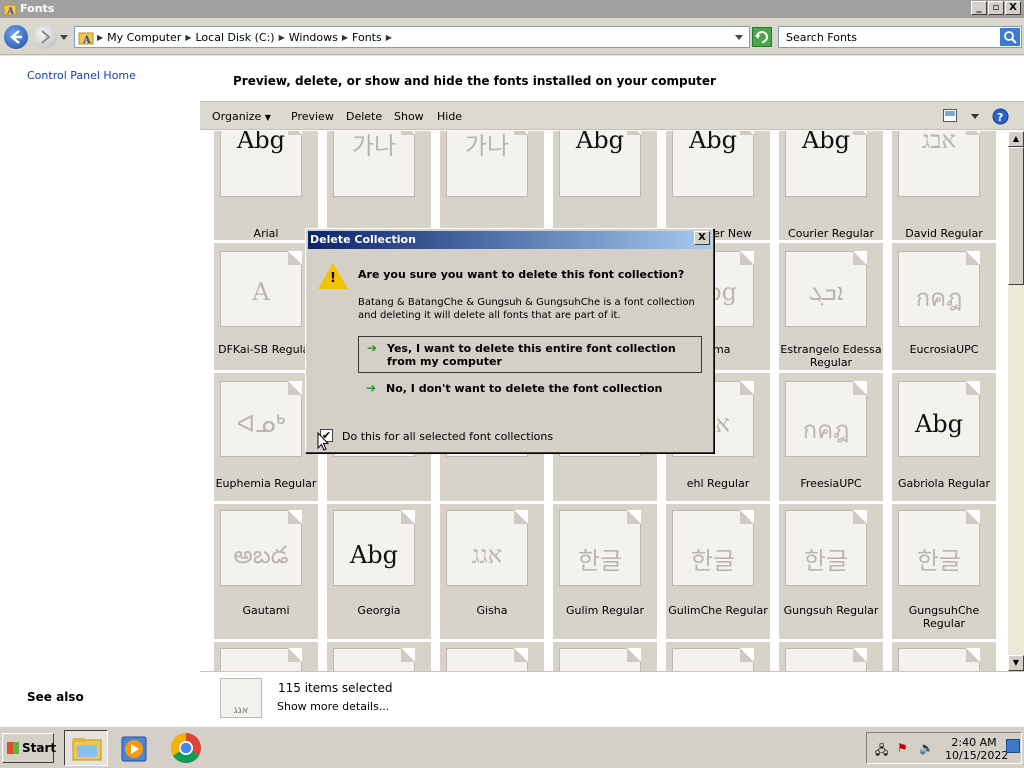 This screenshot has width=1024, height=768. Describe the element at coordinates (1013, 746) in the screenshot. I see `show-desktop-button` at that location.